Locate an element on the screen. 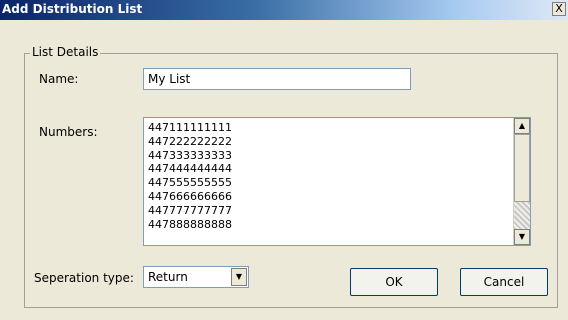  close-icon: X is located at coordinates (559, 8).